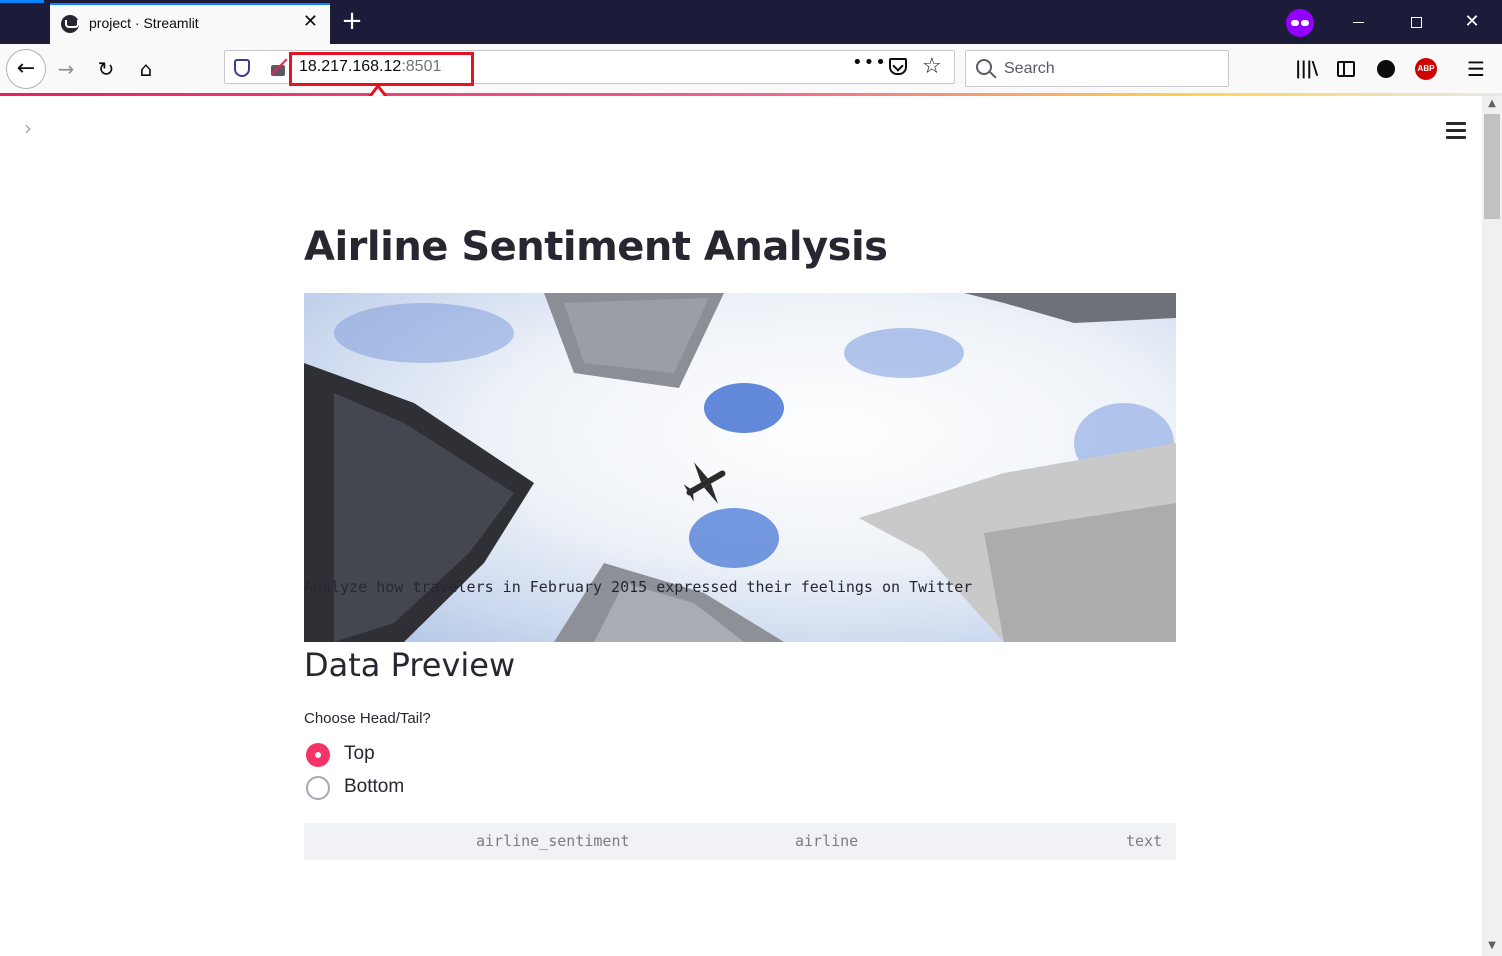  What do you see at coordinates (1426, 69) in the screenshot?
I see `adblock-icon: ABP` at bounding box center [1426, 69].